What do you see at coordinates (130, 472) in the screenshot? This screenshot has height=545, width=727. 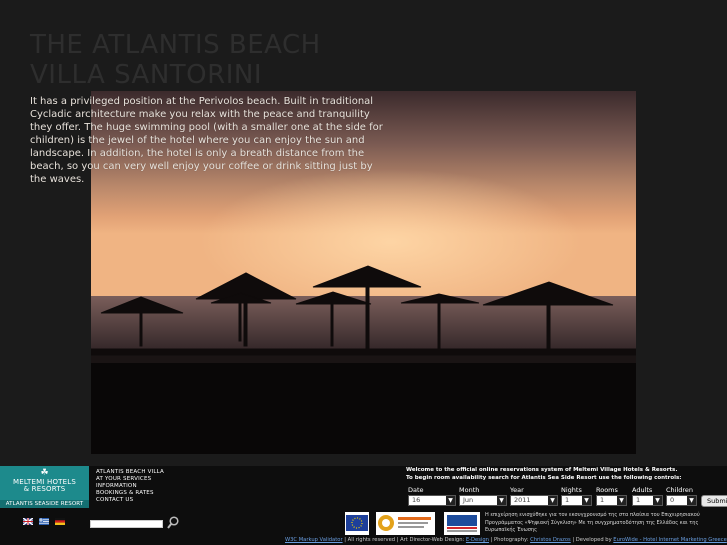 I see `nav-item-atlantis-beach-villa: ATLANTIS BEACH VILLA` at bounding box center [130, 472].